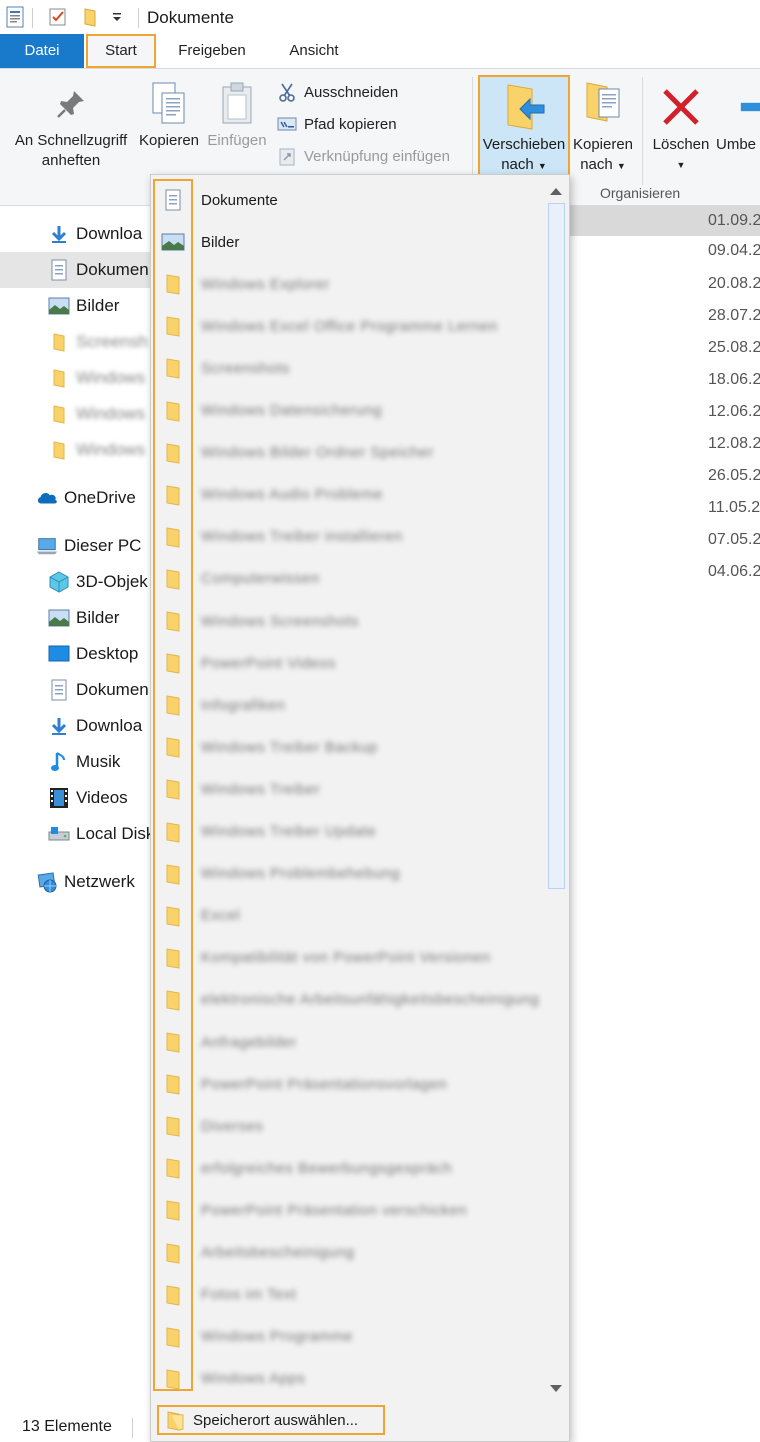 This screenshot has height=1442, width=760. Describe the element at coordinates (347, 1337) in the screenshot. I see `menu-item-folder: Windows Programme` at that location.